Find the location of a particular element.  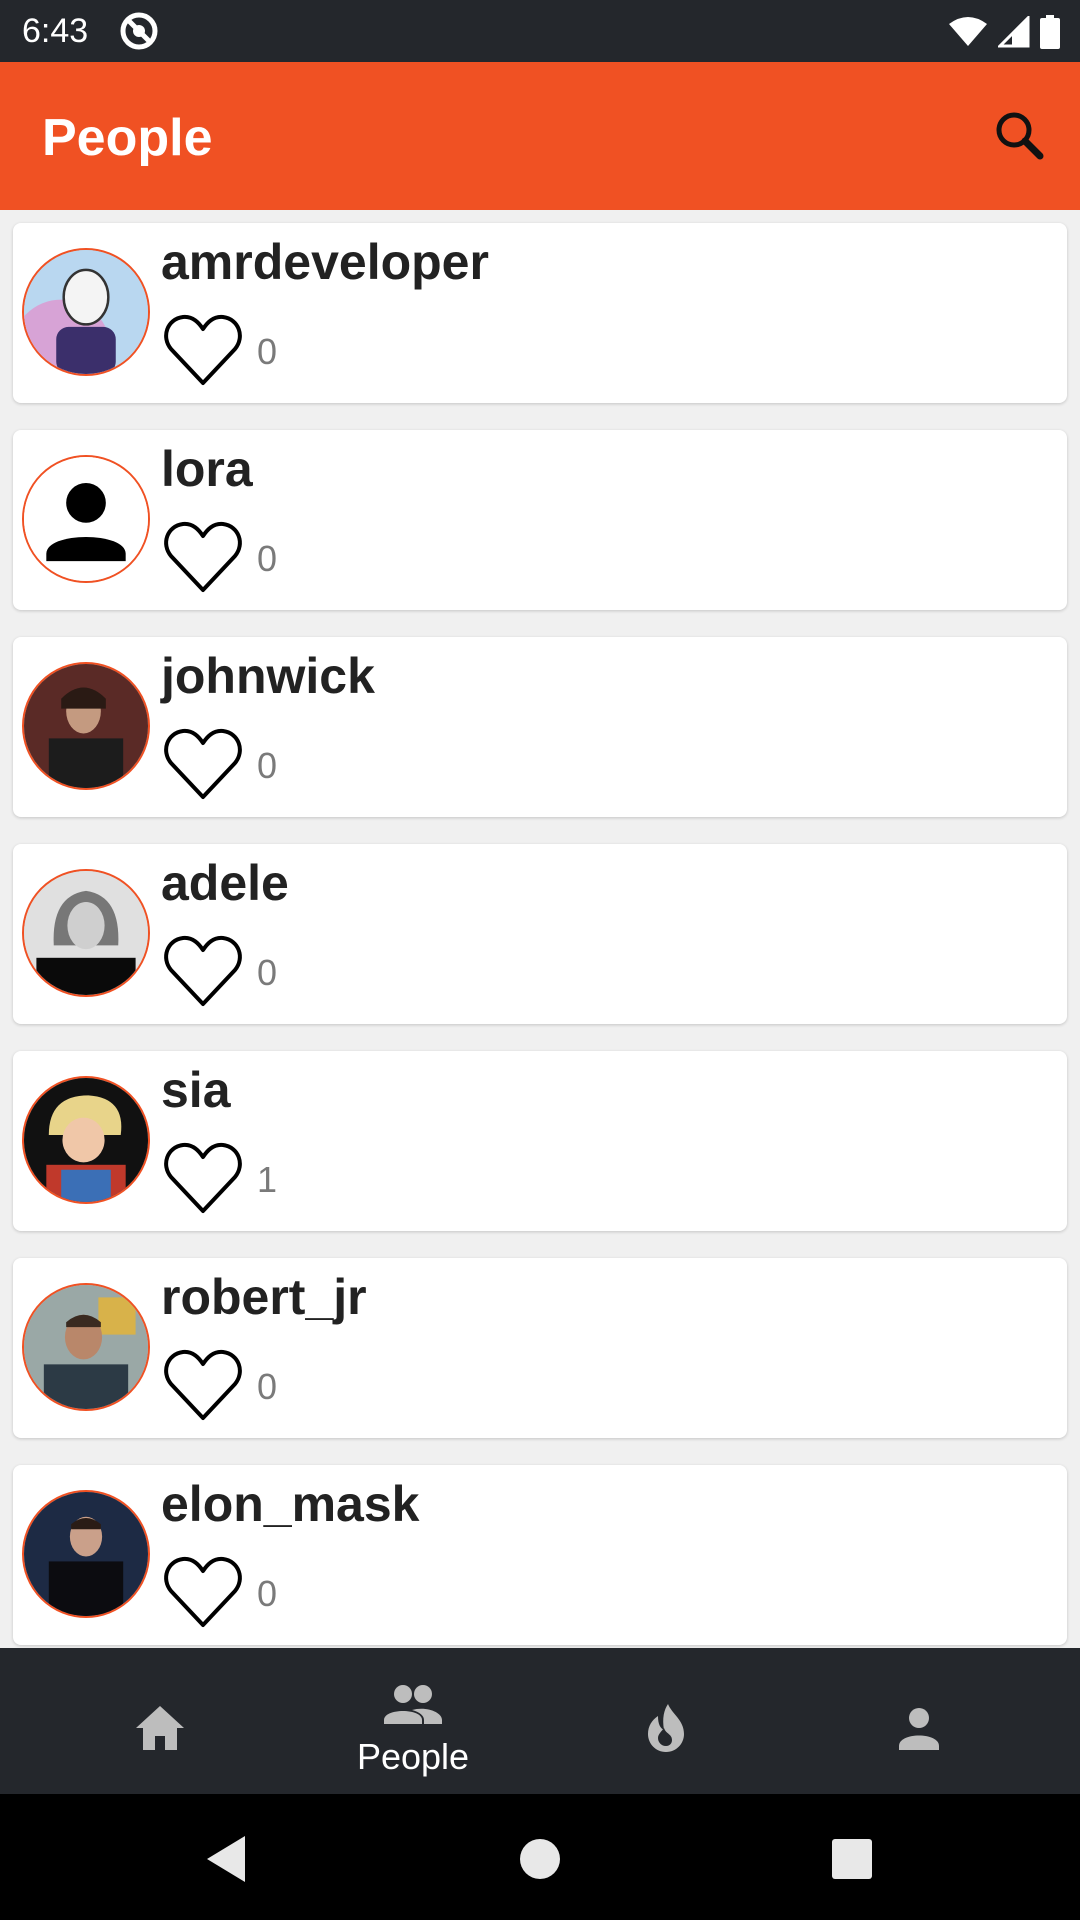

page-title: People is located at coordinates (127, 138).